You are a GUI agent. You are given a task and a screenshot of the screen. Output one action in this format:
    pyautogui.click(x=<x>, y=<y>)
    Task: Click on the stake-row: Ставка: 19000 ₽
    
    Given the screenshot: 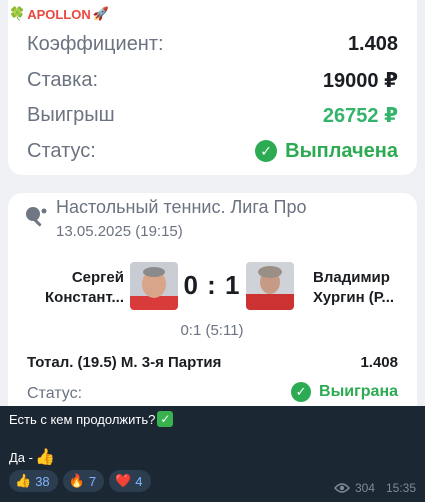 What is the action you would take?
    pyautogui.click(x=212, y=80)
    